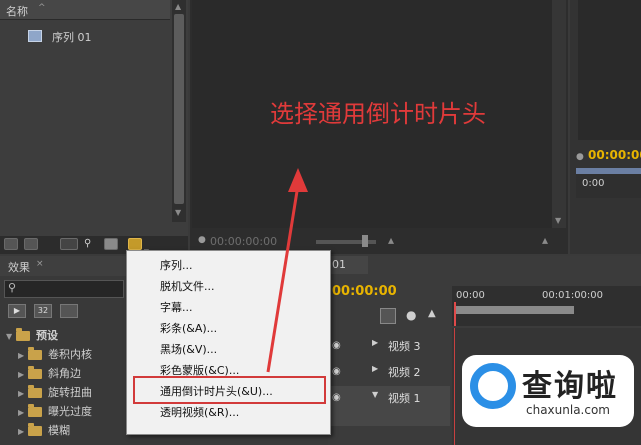  I want to click on watermark: 查询啦 chaxunla.com, so click(548, 391).